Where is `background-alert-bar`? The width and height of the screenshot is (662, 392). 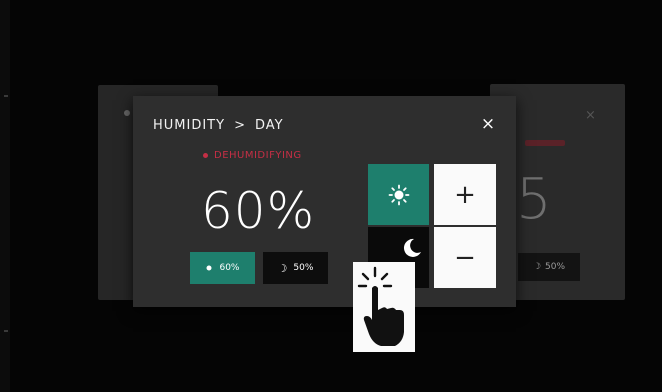
background-alert-bar is located at coordinates (545, 143).